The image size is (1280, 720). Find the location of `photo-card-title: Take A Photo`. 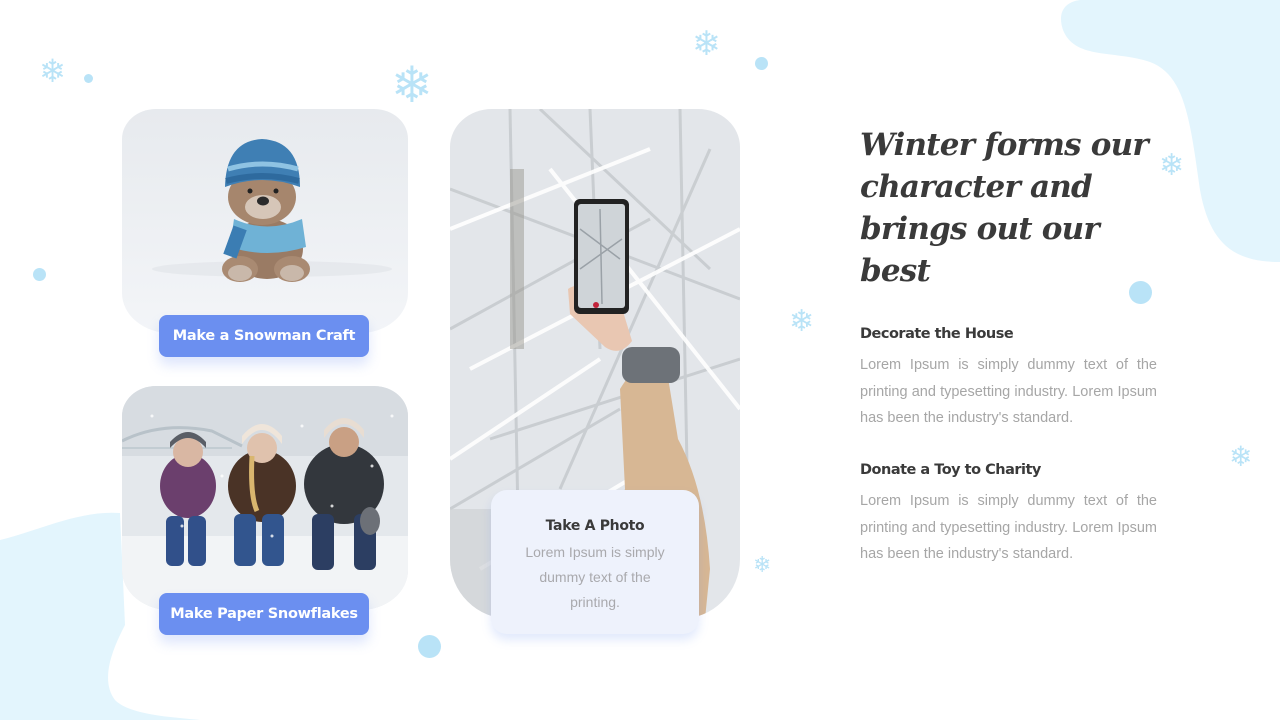

photo-card-title: Take A Photo is located at coordinates (595, 526).